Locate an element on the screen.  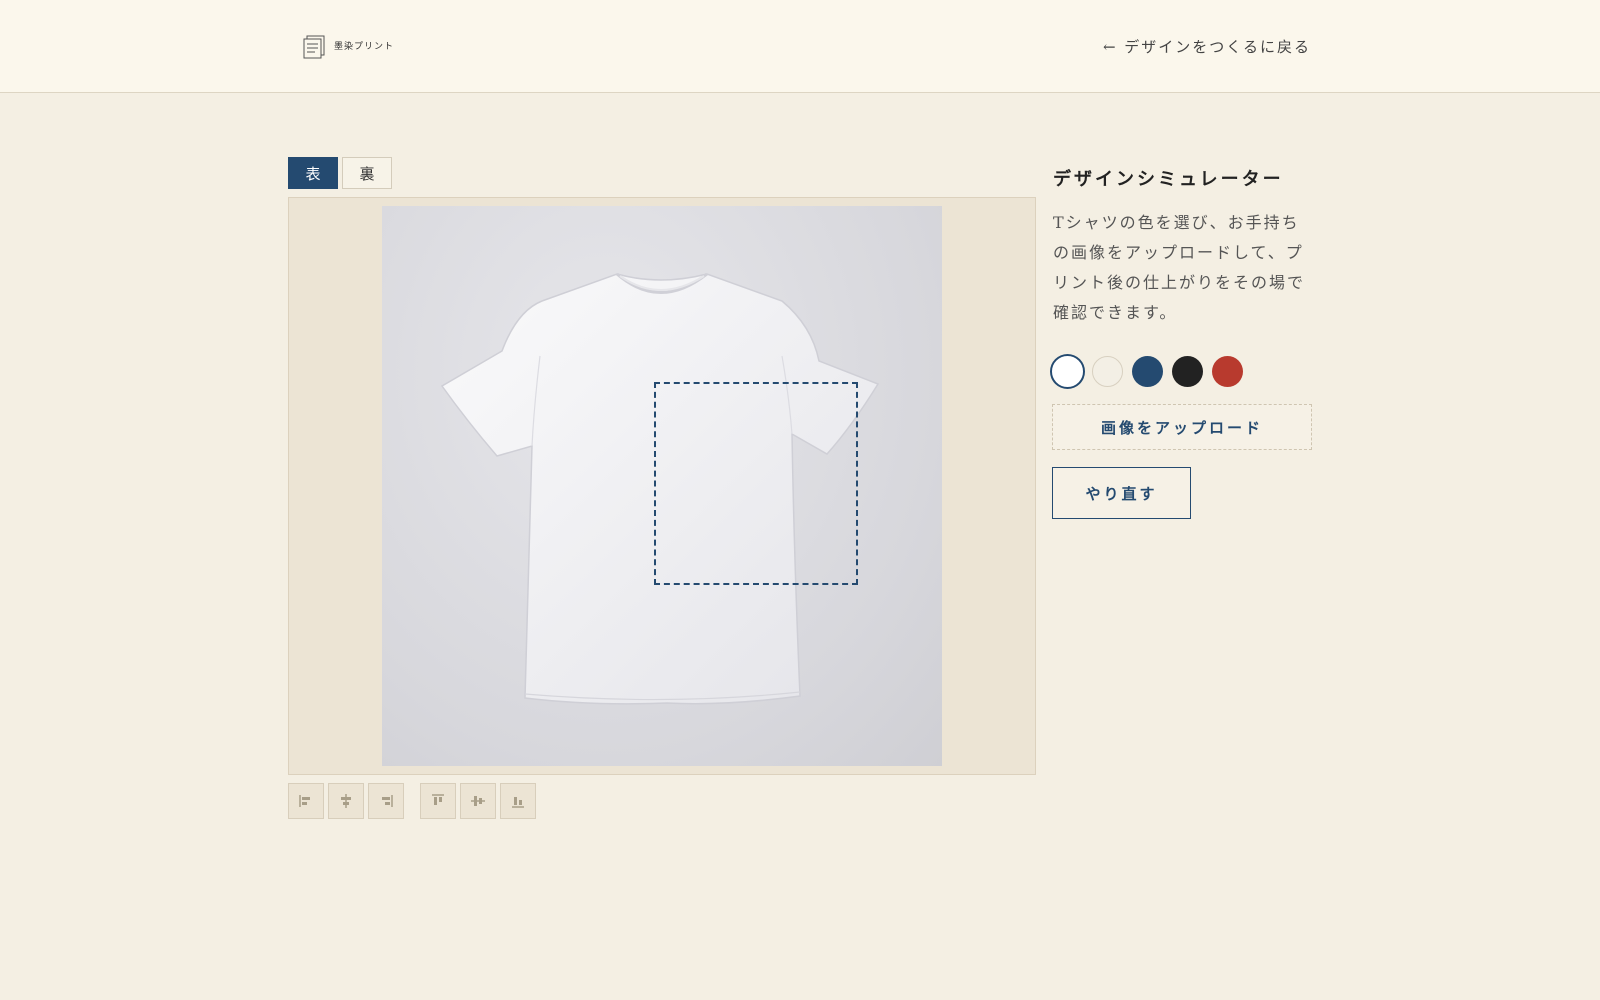
side-tabs: 表 裏 is located at coordinates (340, 173).